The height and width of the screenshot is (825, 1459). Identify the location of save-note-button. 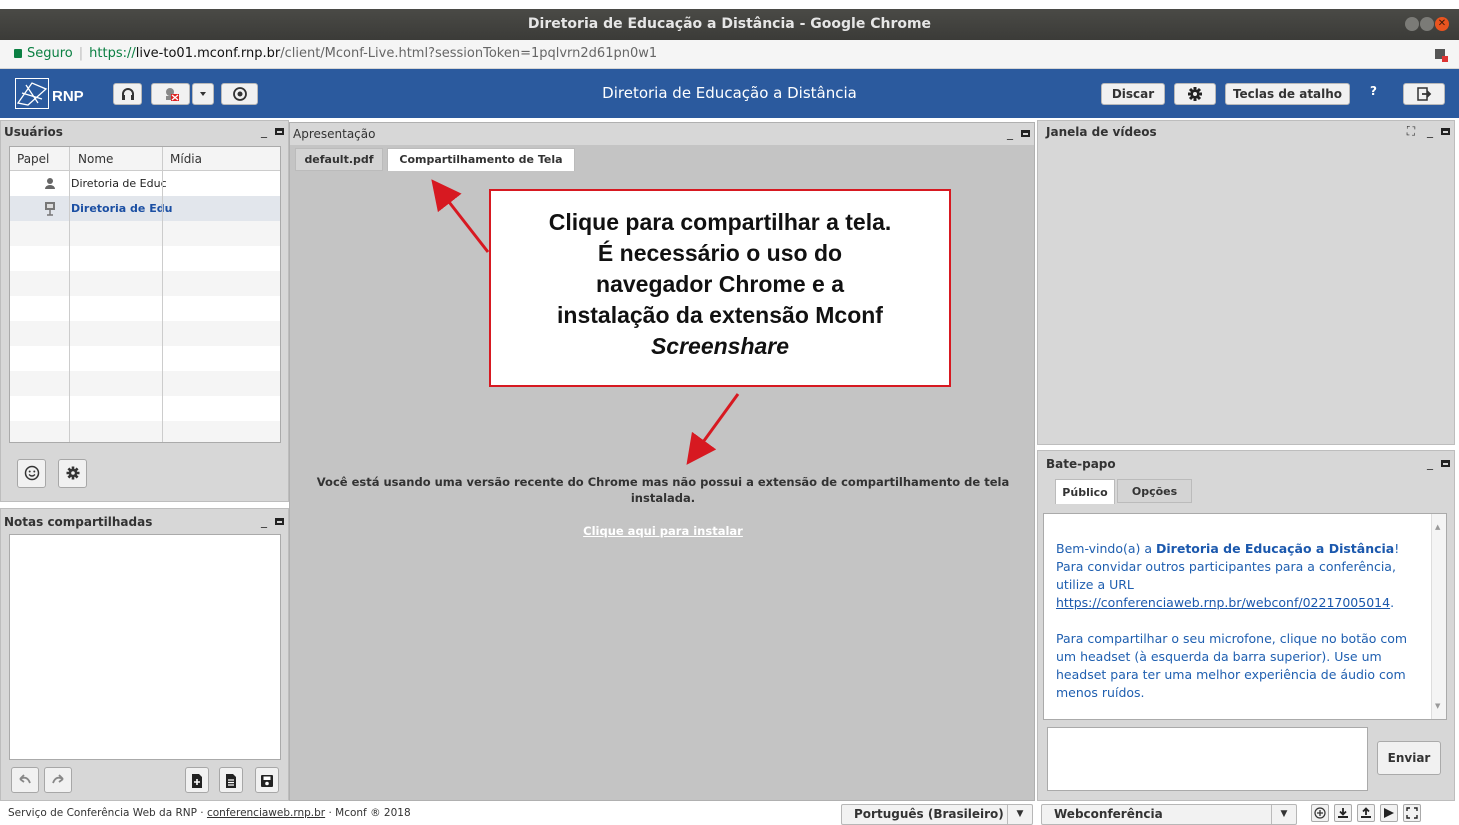
(267, 780).